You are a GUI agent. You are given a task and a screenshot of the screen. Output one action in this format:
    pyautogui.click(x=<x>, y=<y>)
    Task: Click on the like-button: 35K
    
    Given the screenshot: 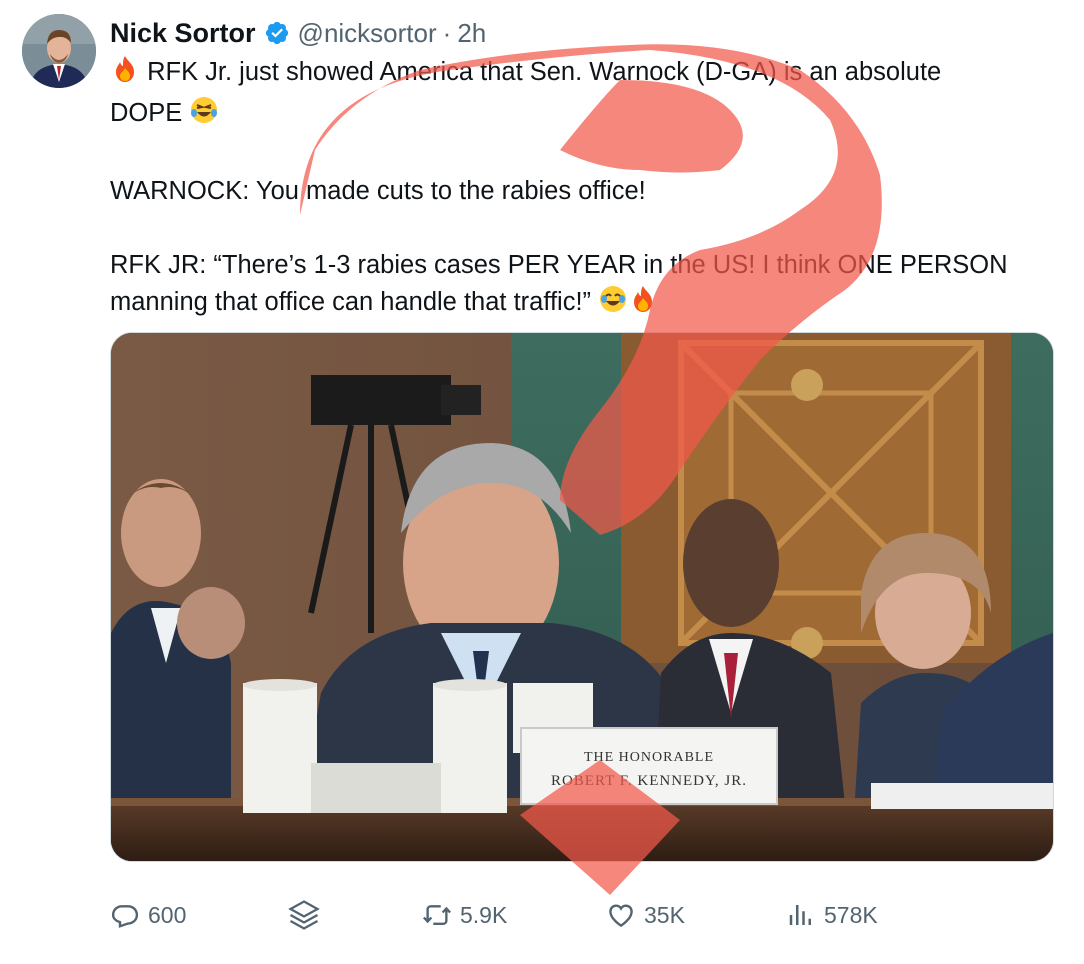 What is the action you would take?
    pyautogui.click(x=645, y=915)
    